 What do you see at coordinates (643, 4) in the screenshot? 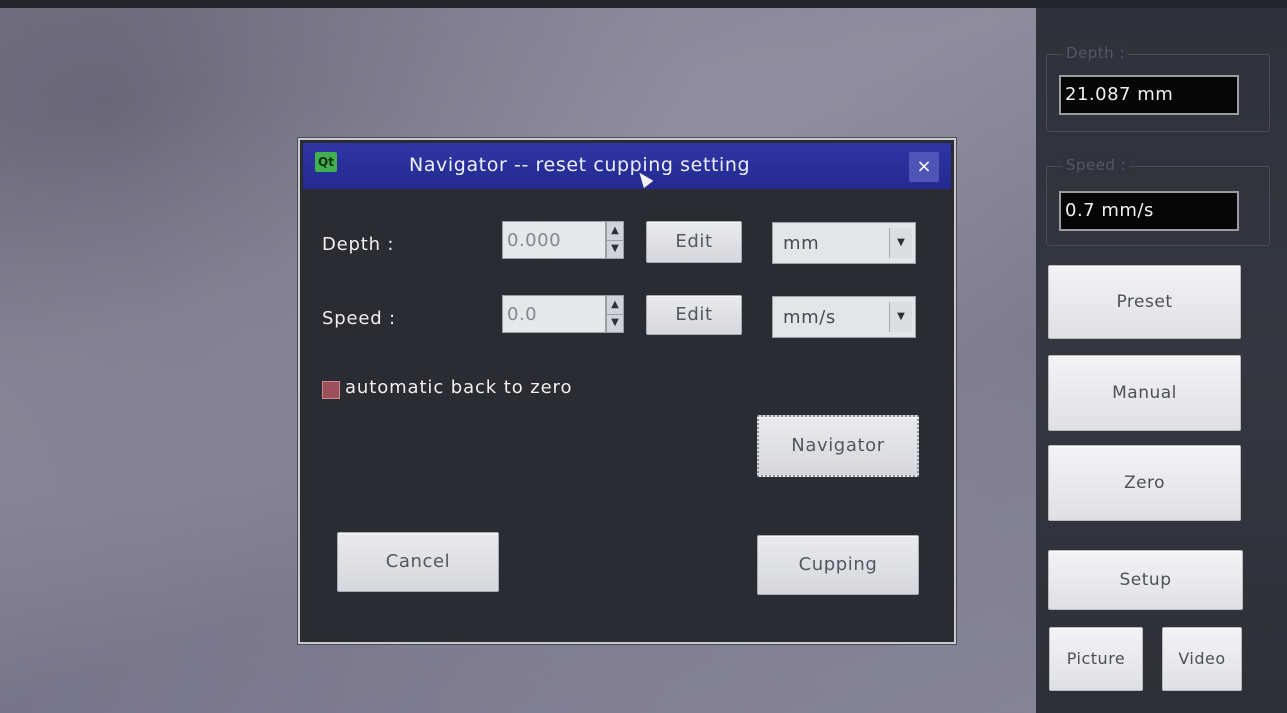
I see `top-strip` at bounding box center [643, 4].